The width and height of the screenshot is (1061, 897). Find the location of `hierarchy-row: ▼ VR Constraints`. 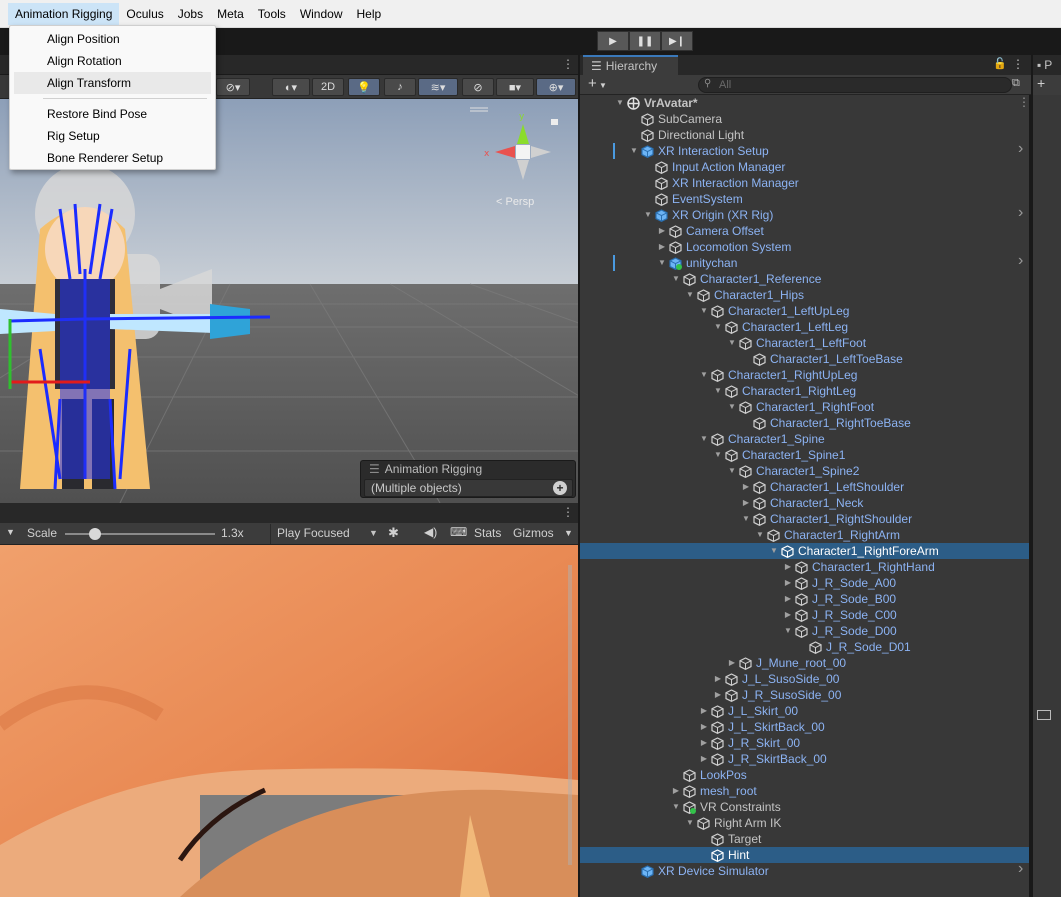

hierarchy-row: ▼ VR Constraints is located at coordinates (804, 807).